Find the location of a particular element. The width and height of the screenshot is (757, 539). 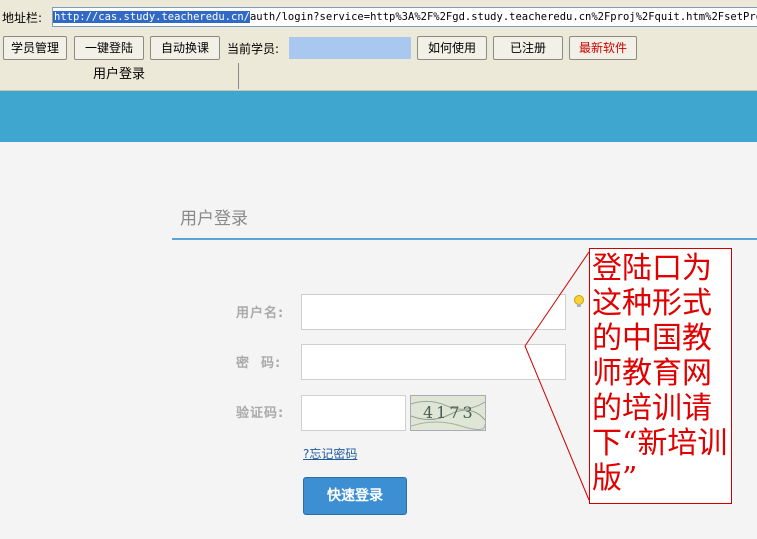

callout-text: 登陆口为这种形式的中国教师教育网的培训请下“新培训版” is located at coordinates (660, 373).